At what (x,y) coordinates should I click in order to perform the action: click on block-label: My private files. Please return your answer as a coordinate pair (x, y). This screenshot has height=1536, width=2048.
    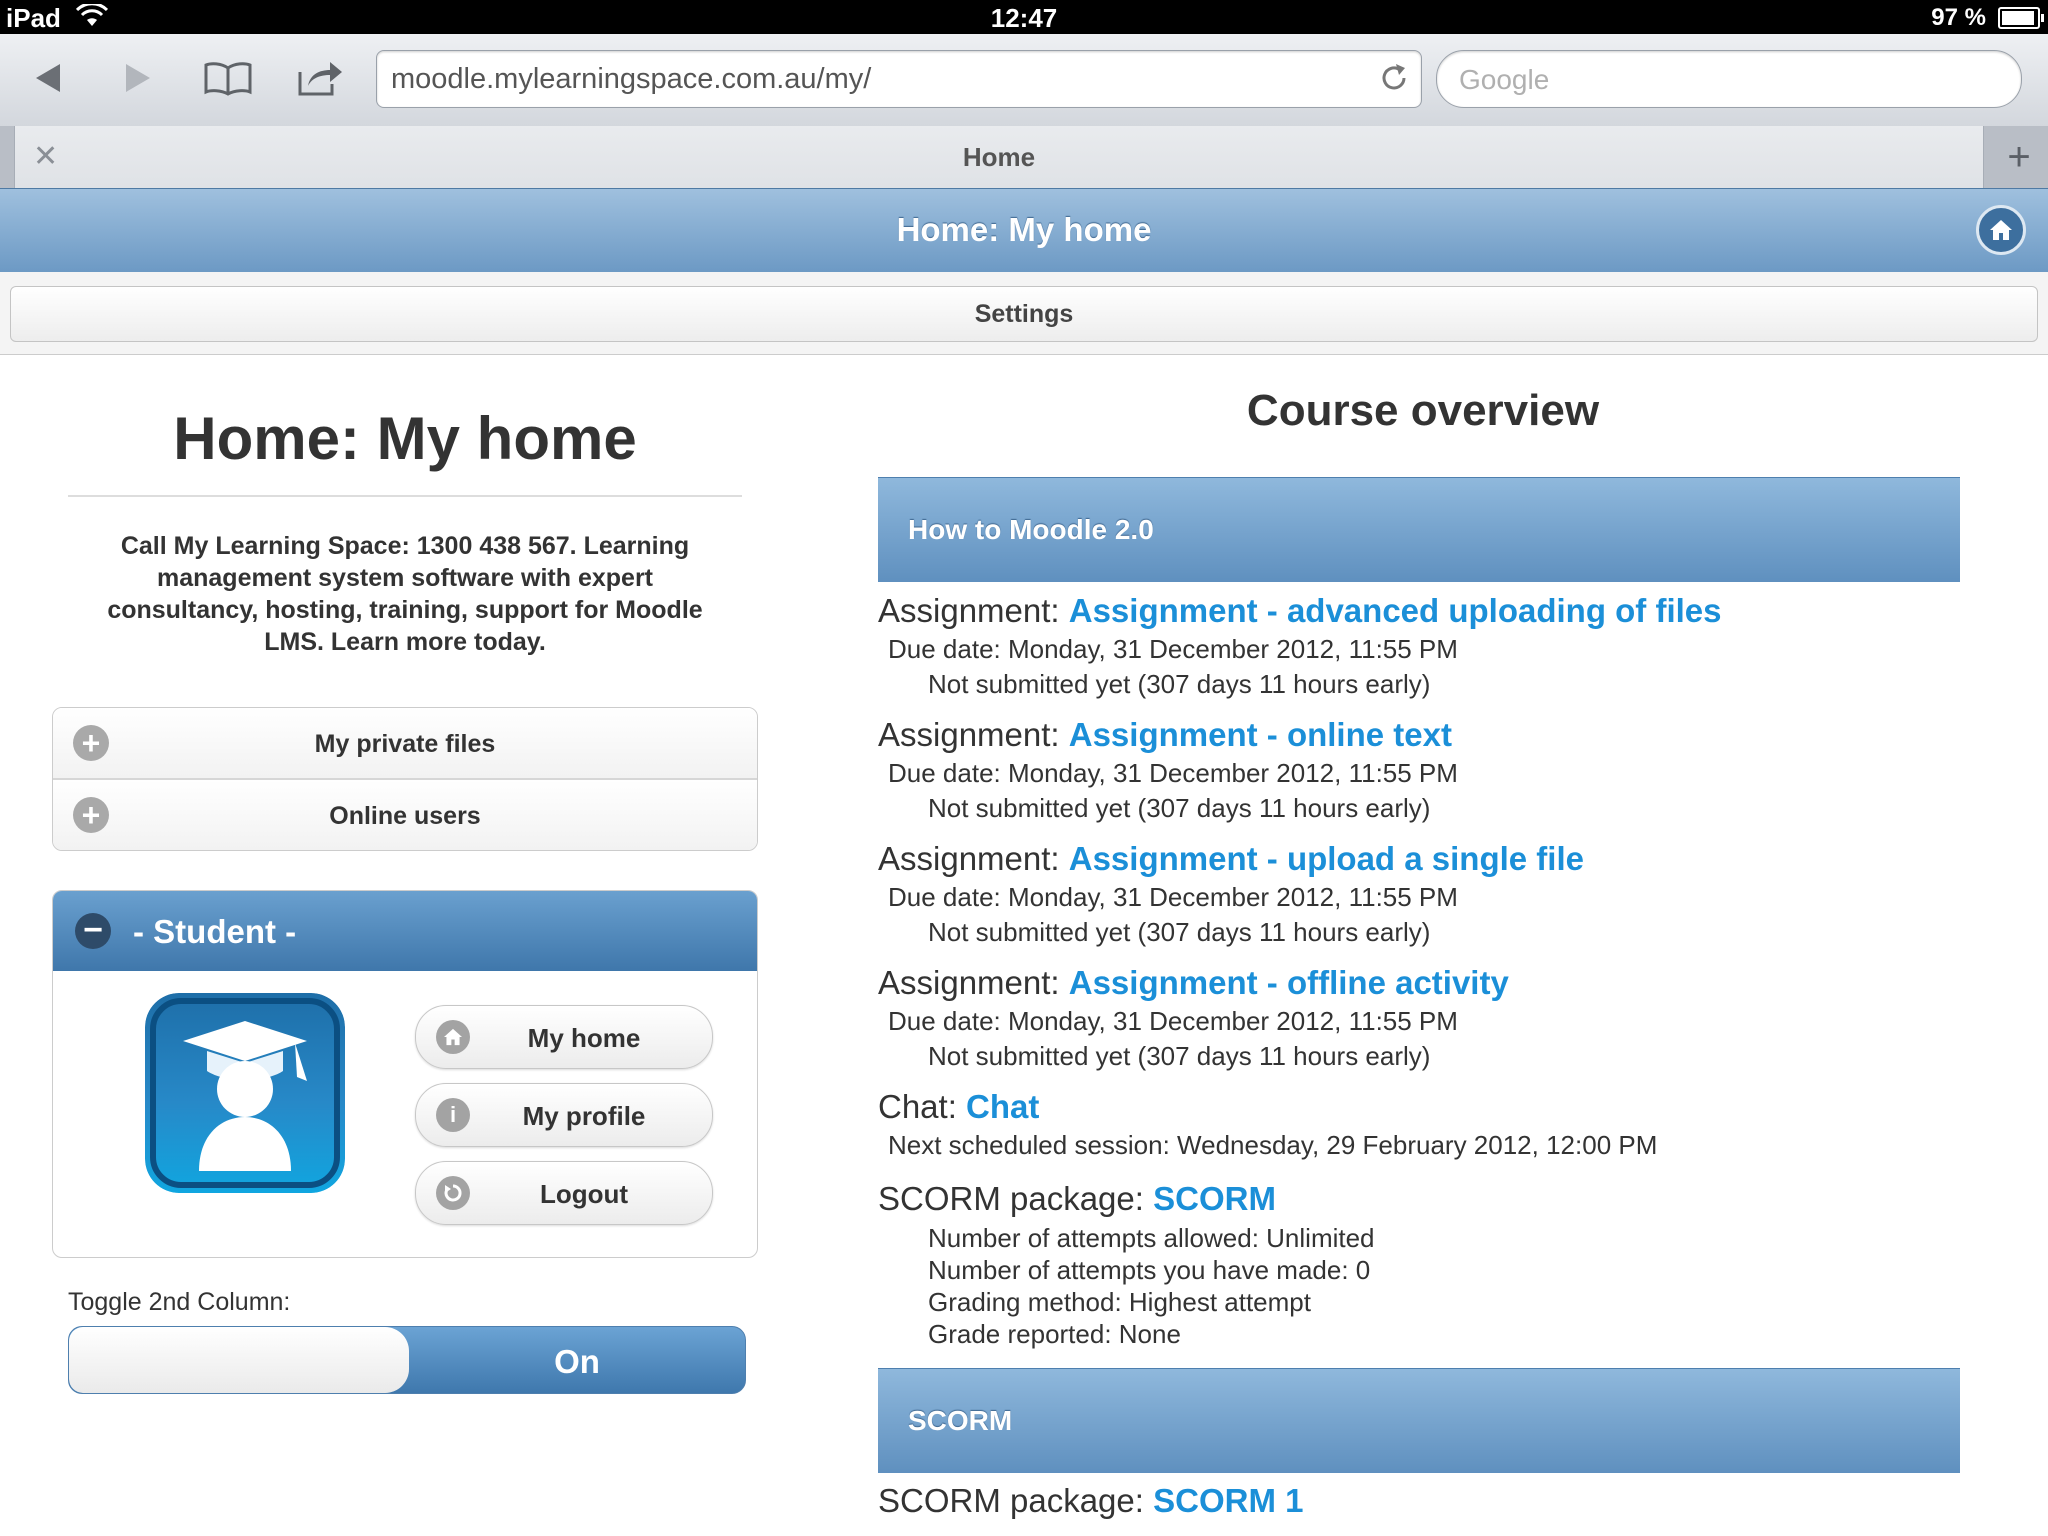
    Looking at the image, I should click on (405, 744).